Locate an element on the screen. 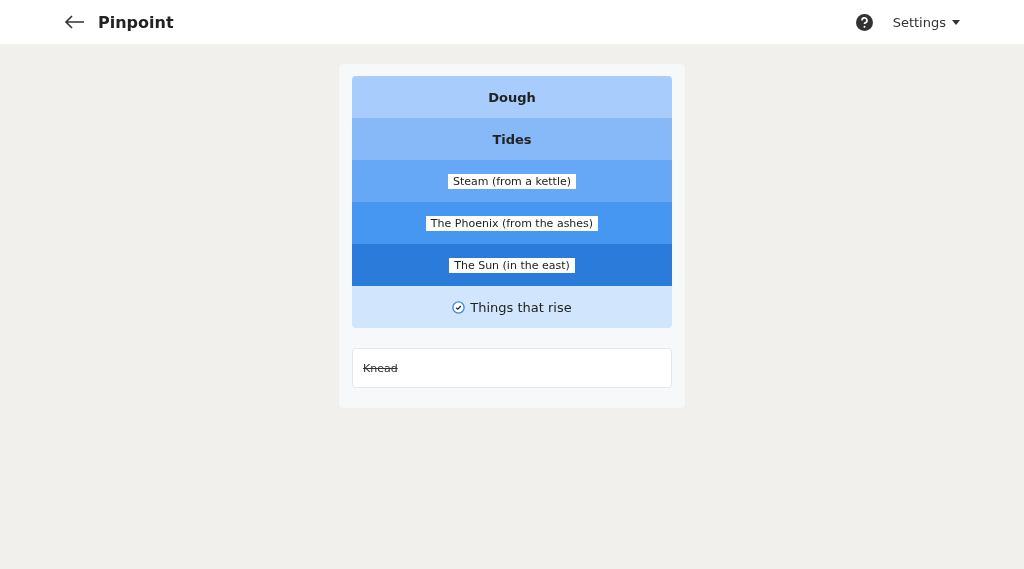  guess-text: Knead is located at coordinates (380, 368).